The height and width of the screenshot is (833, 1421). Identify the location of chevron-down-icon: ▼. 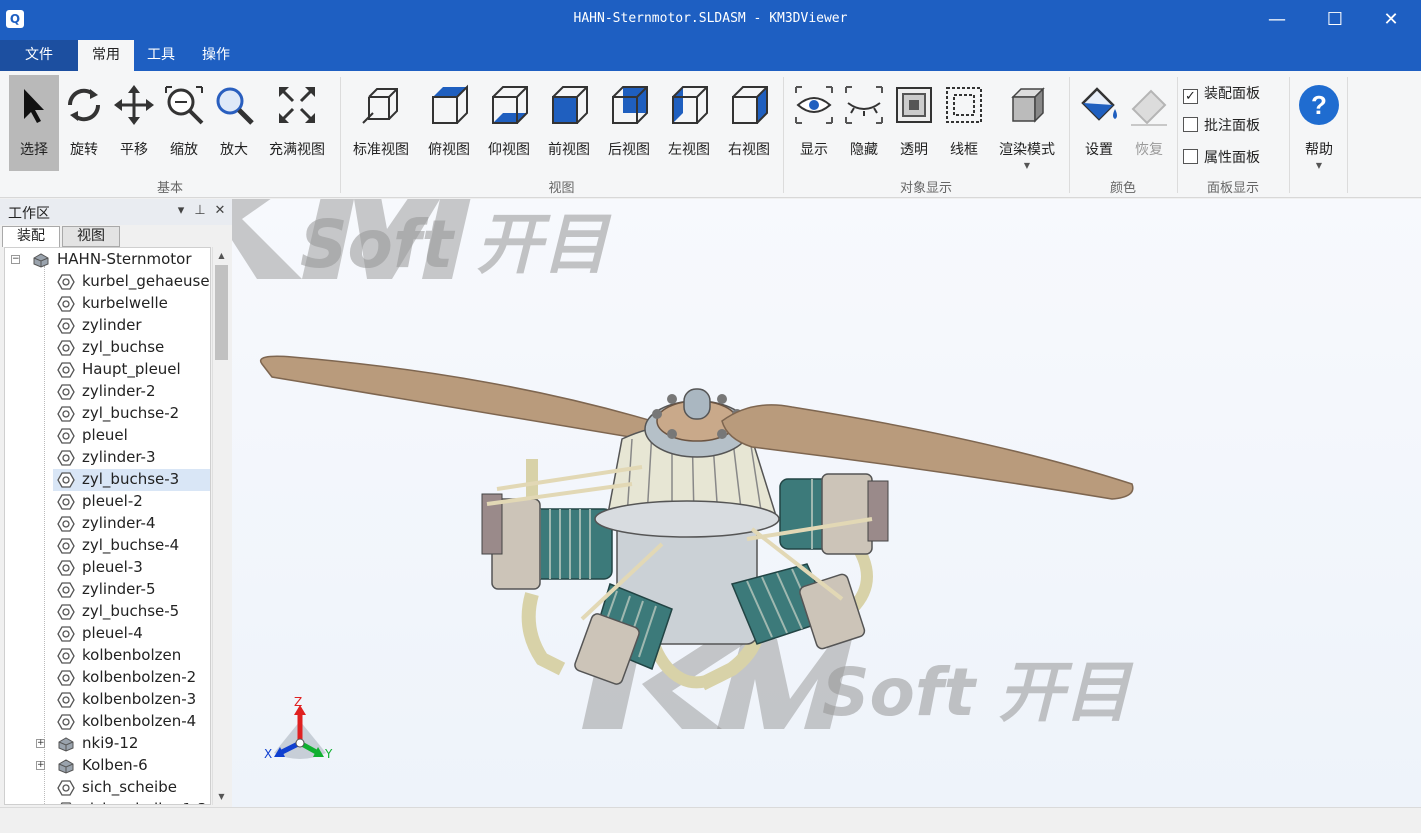
(1027, 165).